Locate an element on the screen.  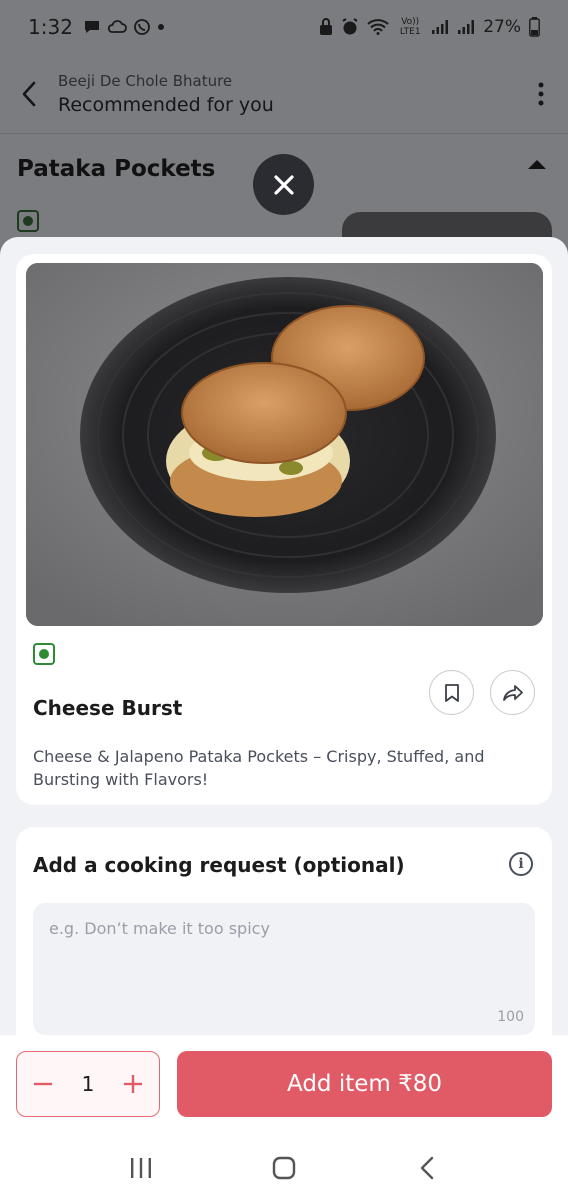
recent-apps-icon is located at coordinates (141, 1167).